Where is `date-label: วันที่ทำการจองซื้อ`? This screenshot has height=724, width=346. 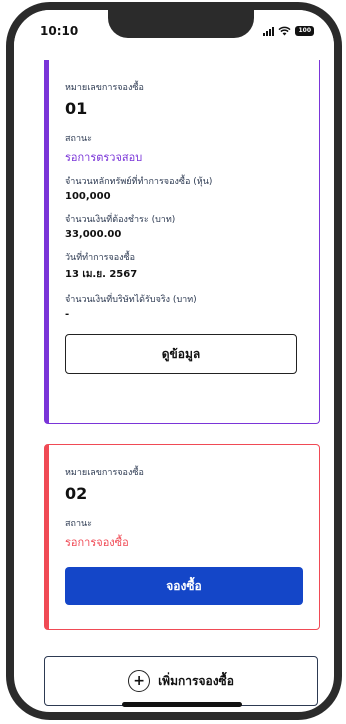
date-label: วันที่ทำการจองซื้อ is located at coordinates (100, 258).